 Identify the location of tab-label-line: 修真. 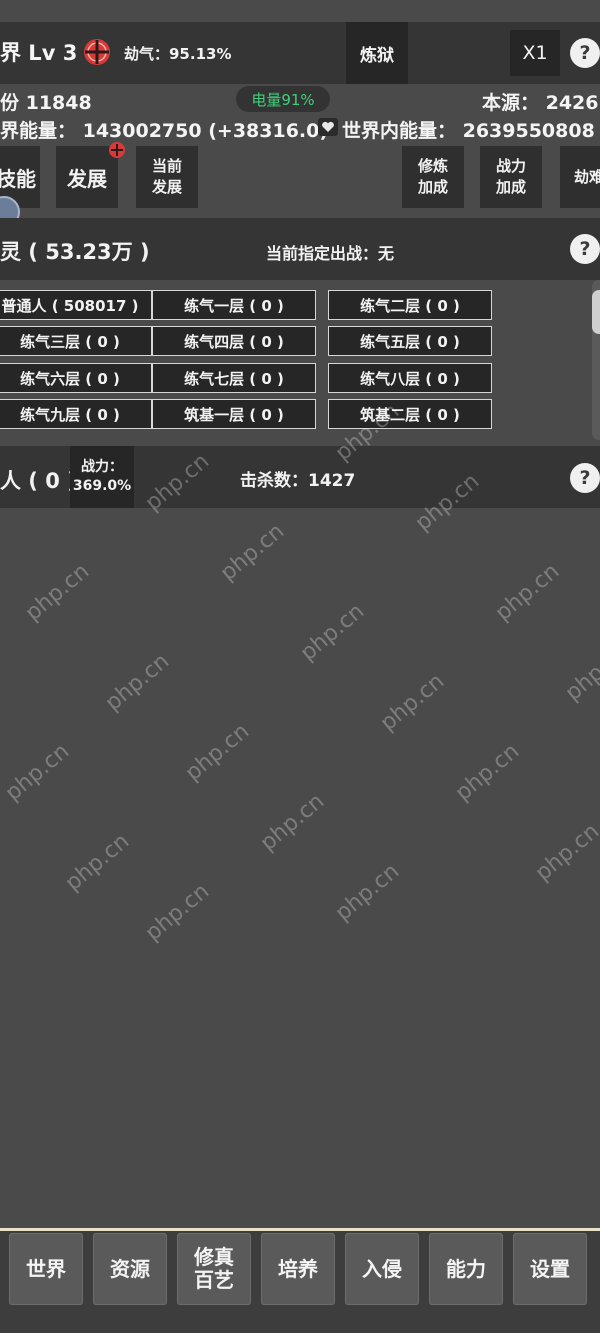
(214, 1257).